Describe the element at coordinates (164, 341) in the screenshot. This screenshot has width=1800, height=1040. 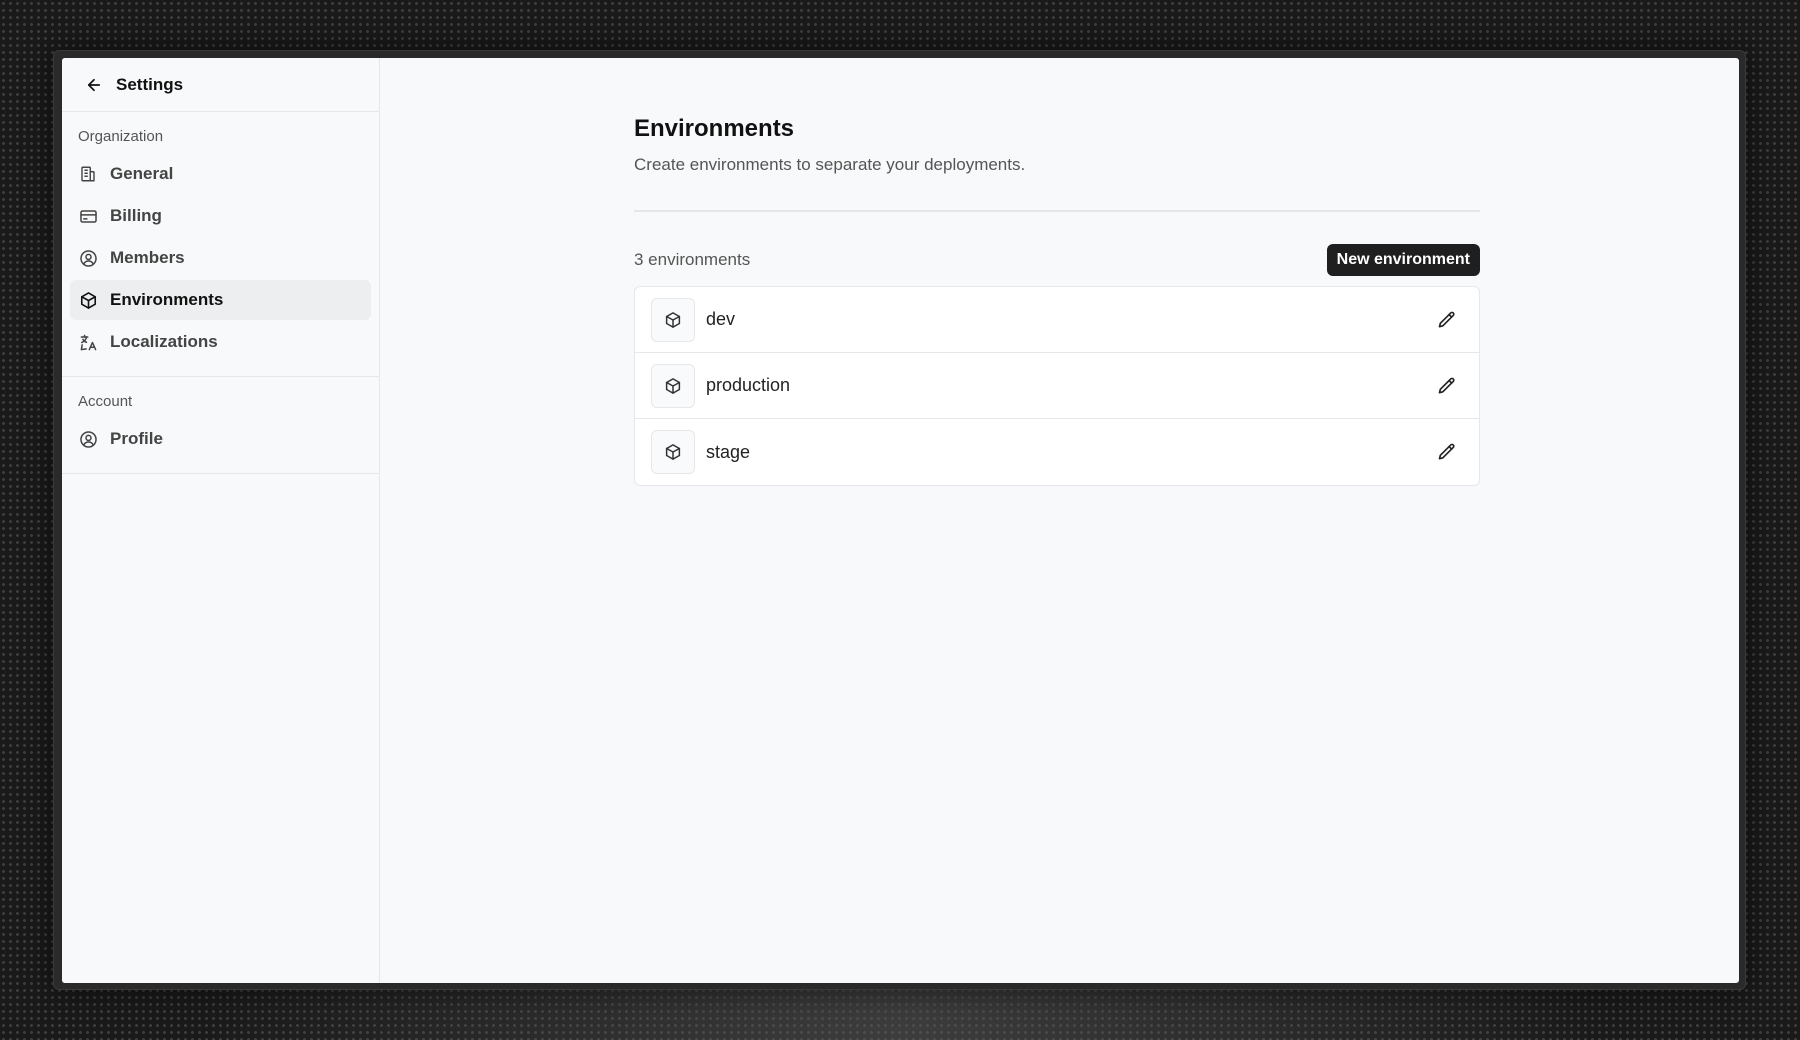
I see `sidebar-item-label: Localizations` at that location.